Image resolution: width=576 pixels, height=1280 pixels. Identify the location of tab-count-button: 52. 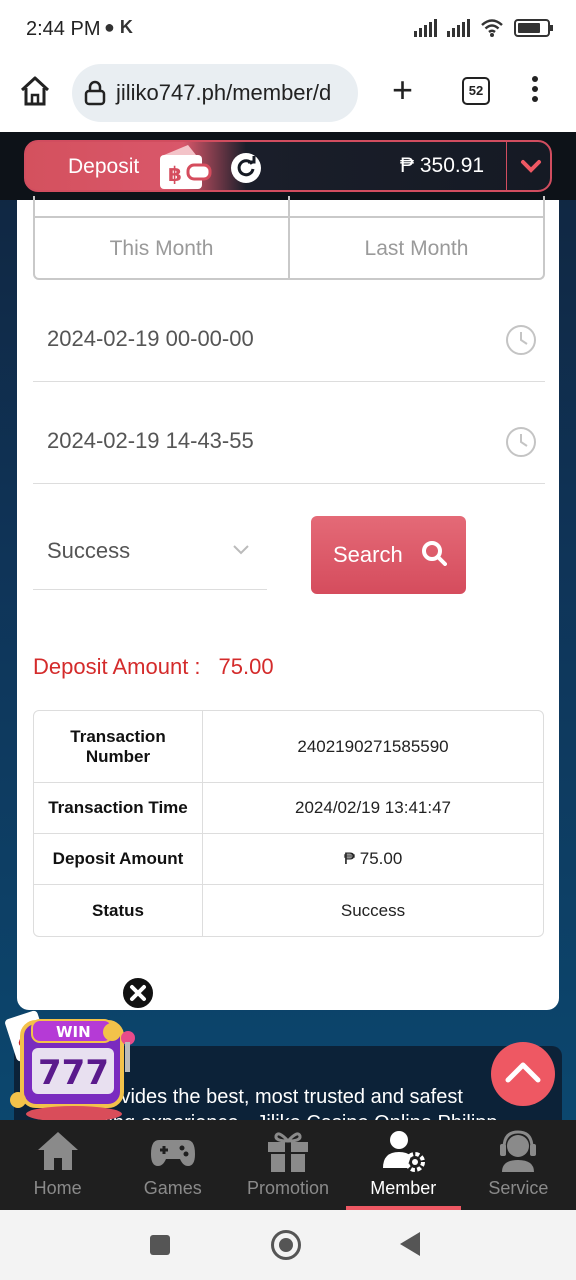
(476, 91).